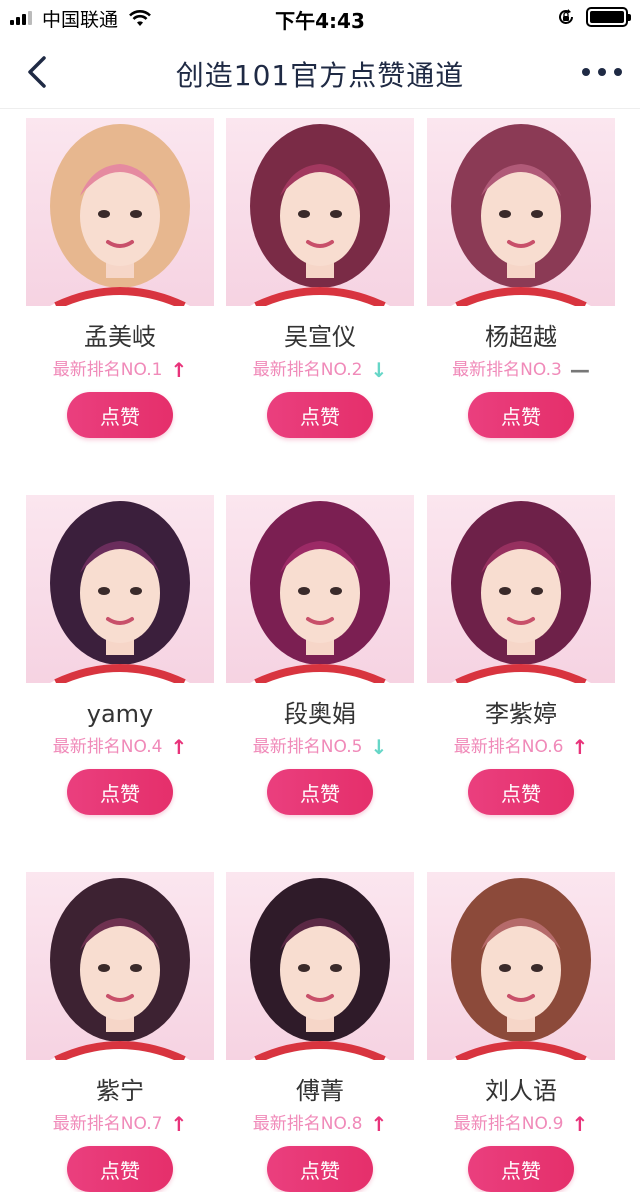 The width and height of the screenshot is (640, 1192). Describe the element at coordinates (320, 1091) in the screenshot. I see `contestant-name: 傅菁` at that location.